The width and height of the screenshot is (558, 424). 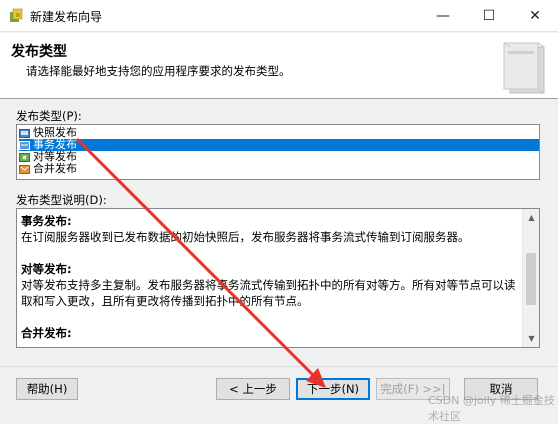 I want to click on description-scrollbar: ▲ ▼, so click(x=530, y=278).